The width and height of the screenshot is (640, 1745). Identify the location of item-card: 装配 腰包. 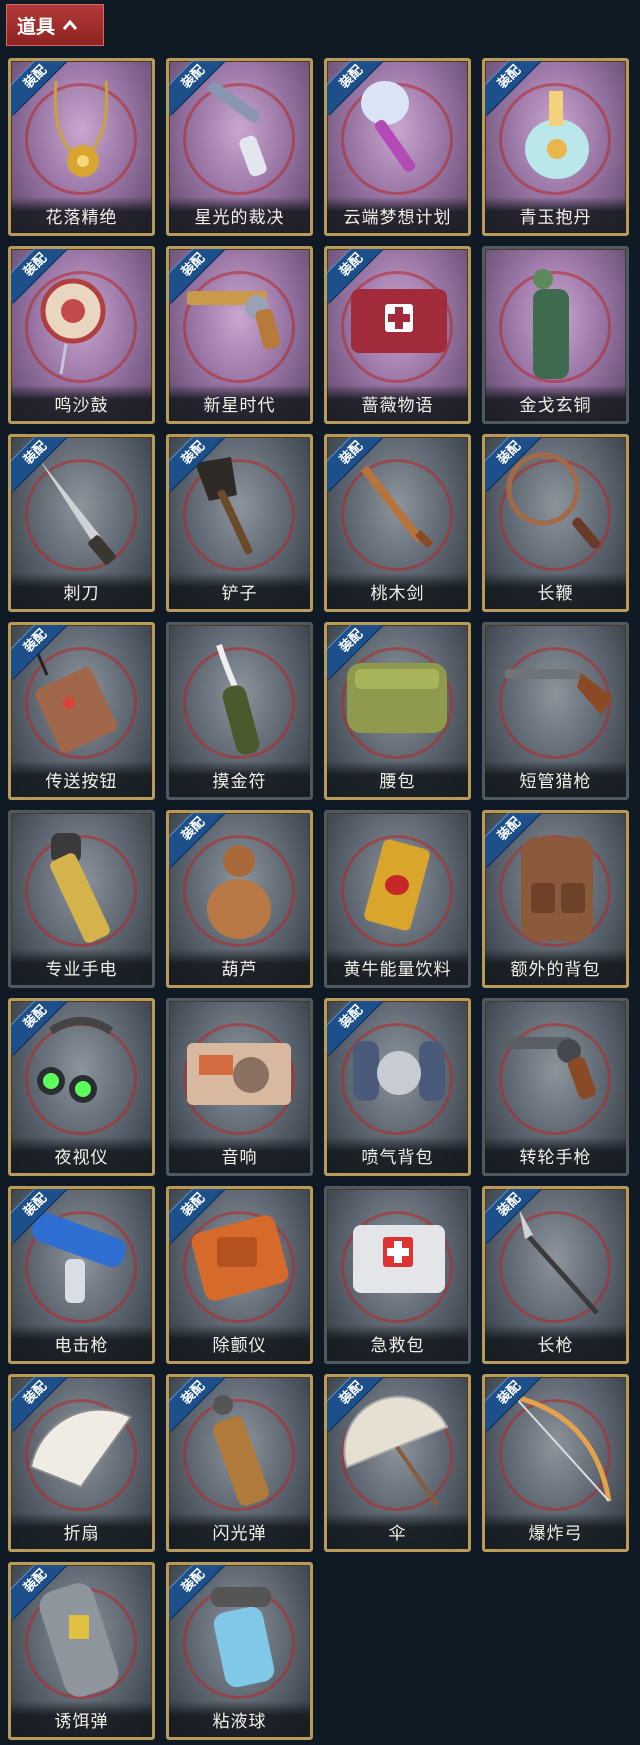
(397, 711).